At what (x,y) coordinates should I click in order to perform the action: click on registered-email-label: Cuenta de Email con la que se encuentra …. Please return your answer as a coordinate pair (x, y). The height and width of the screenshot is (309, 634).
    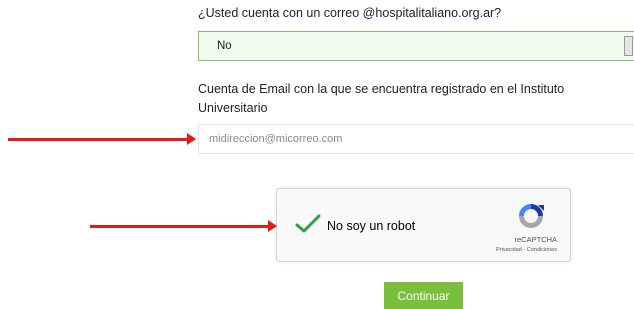
    Looking at the image, I should click on (381, 98).